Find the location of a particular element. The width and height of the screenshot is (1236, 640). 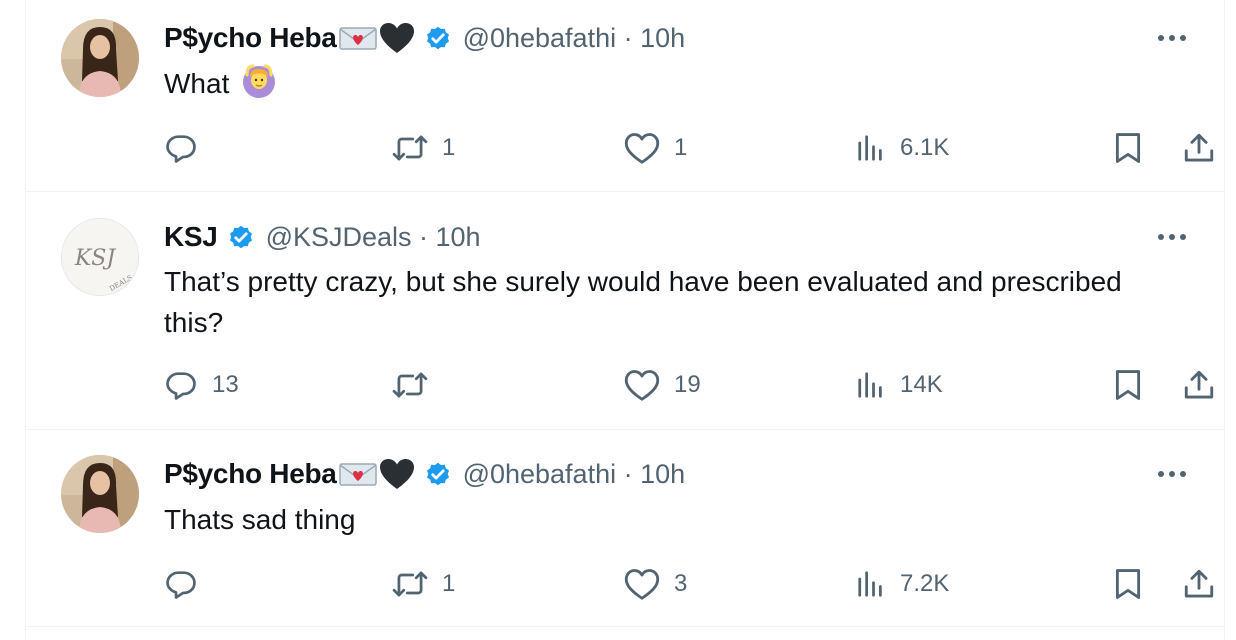

woman-gesturing-ok-icon is located at coordinates (259, 86).